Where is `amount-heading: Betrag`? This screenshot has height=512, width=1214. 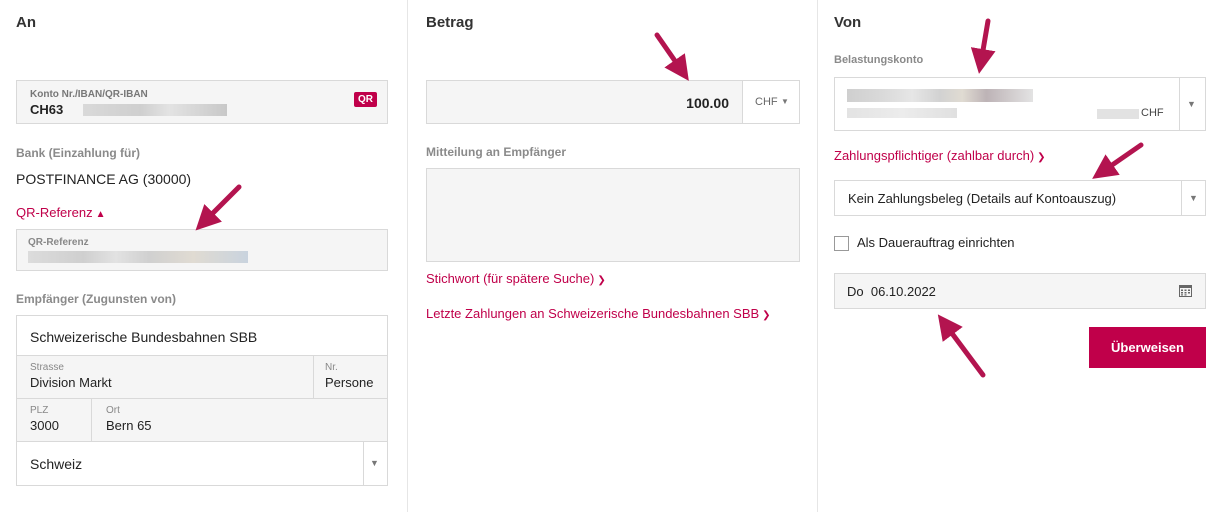 amount-heading: Betrag is located at coordinates (450, 22).